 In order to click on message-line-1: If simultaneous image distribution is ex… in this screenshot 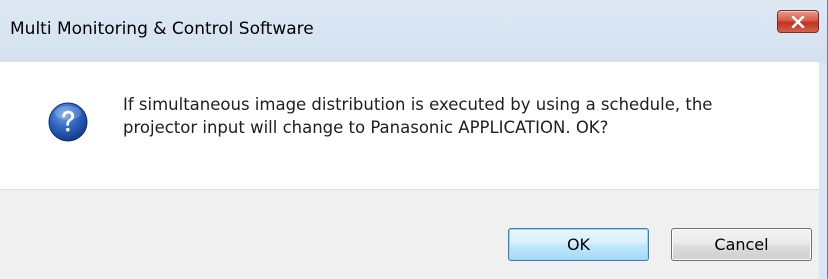, I will do `click(418, 104)`.